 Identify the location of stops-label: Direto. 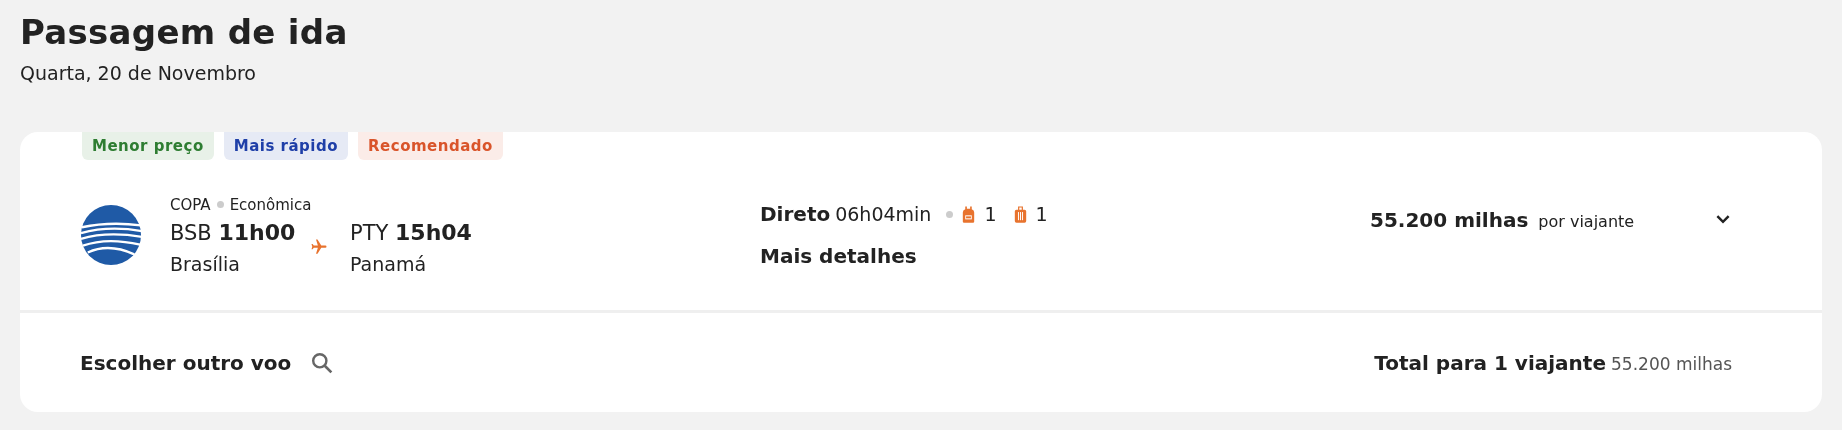
(795, 214).